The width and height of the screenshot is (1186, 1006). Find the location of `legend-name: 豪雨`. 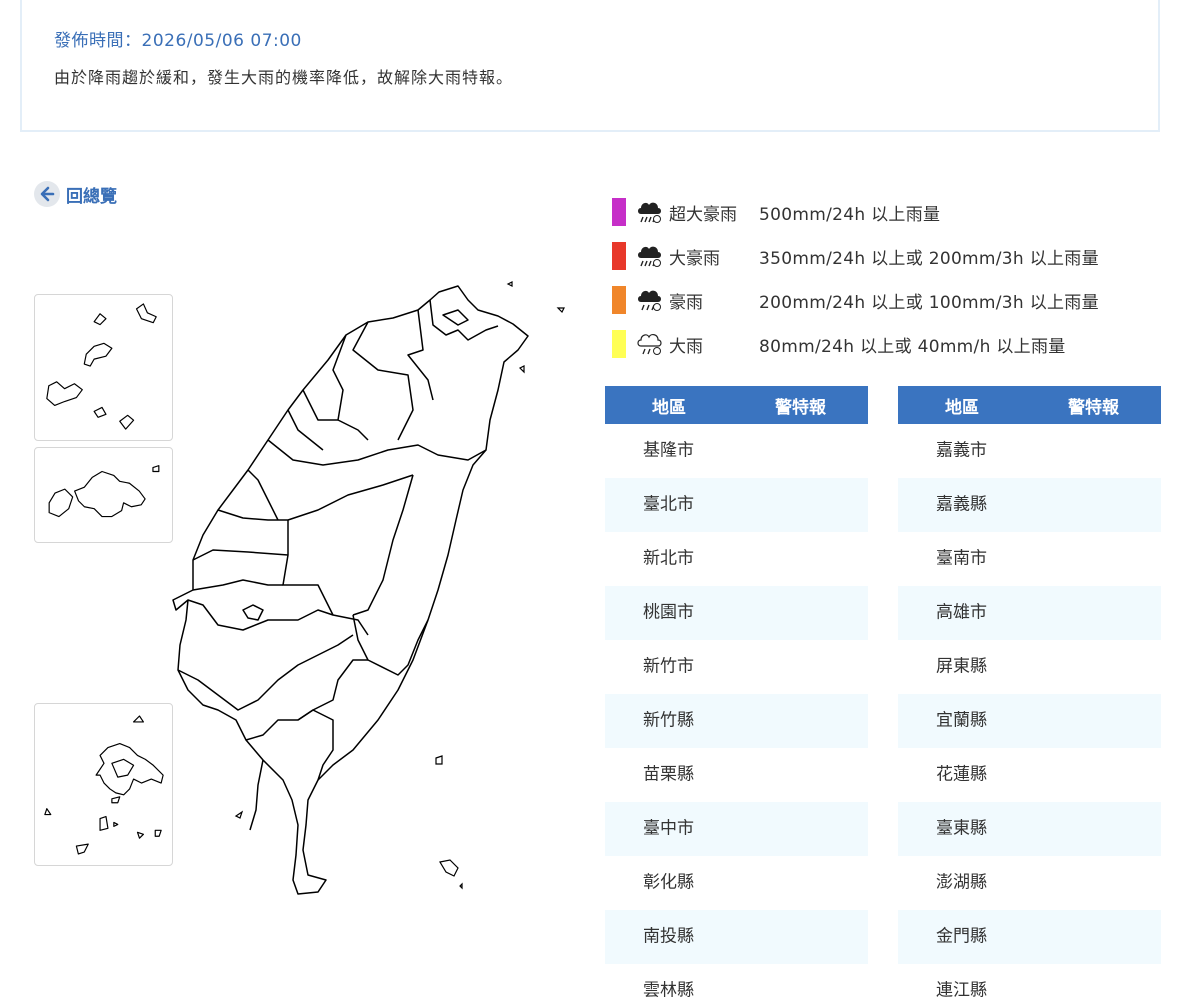

legend-name: 豪雨 is located at coordinates (686, 302).